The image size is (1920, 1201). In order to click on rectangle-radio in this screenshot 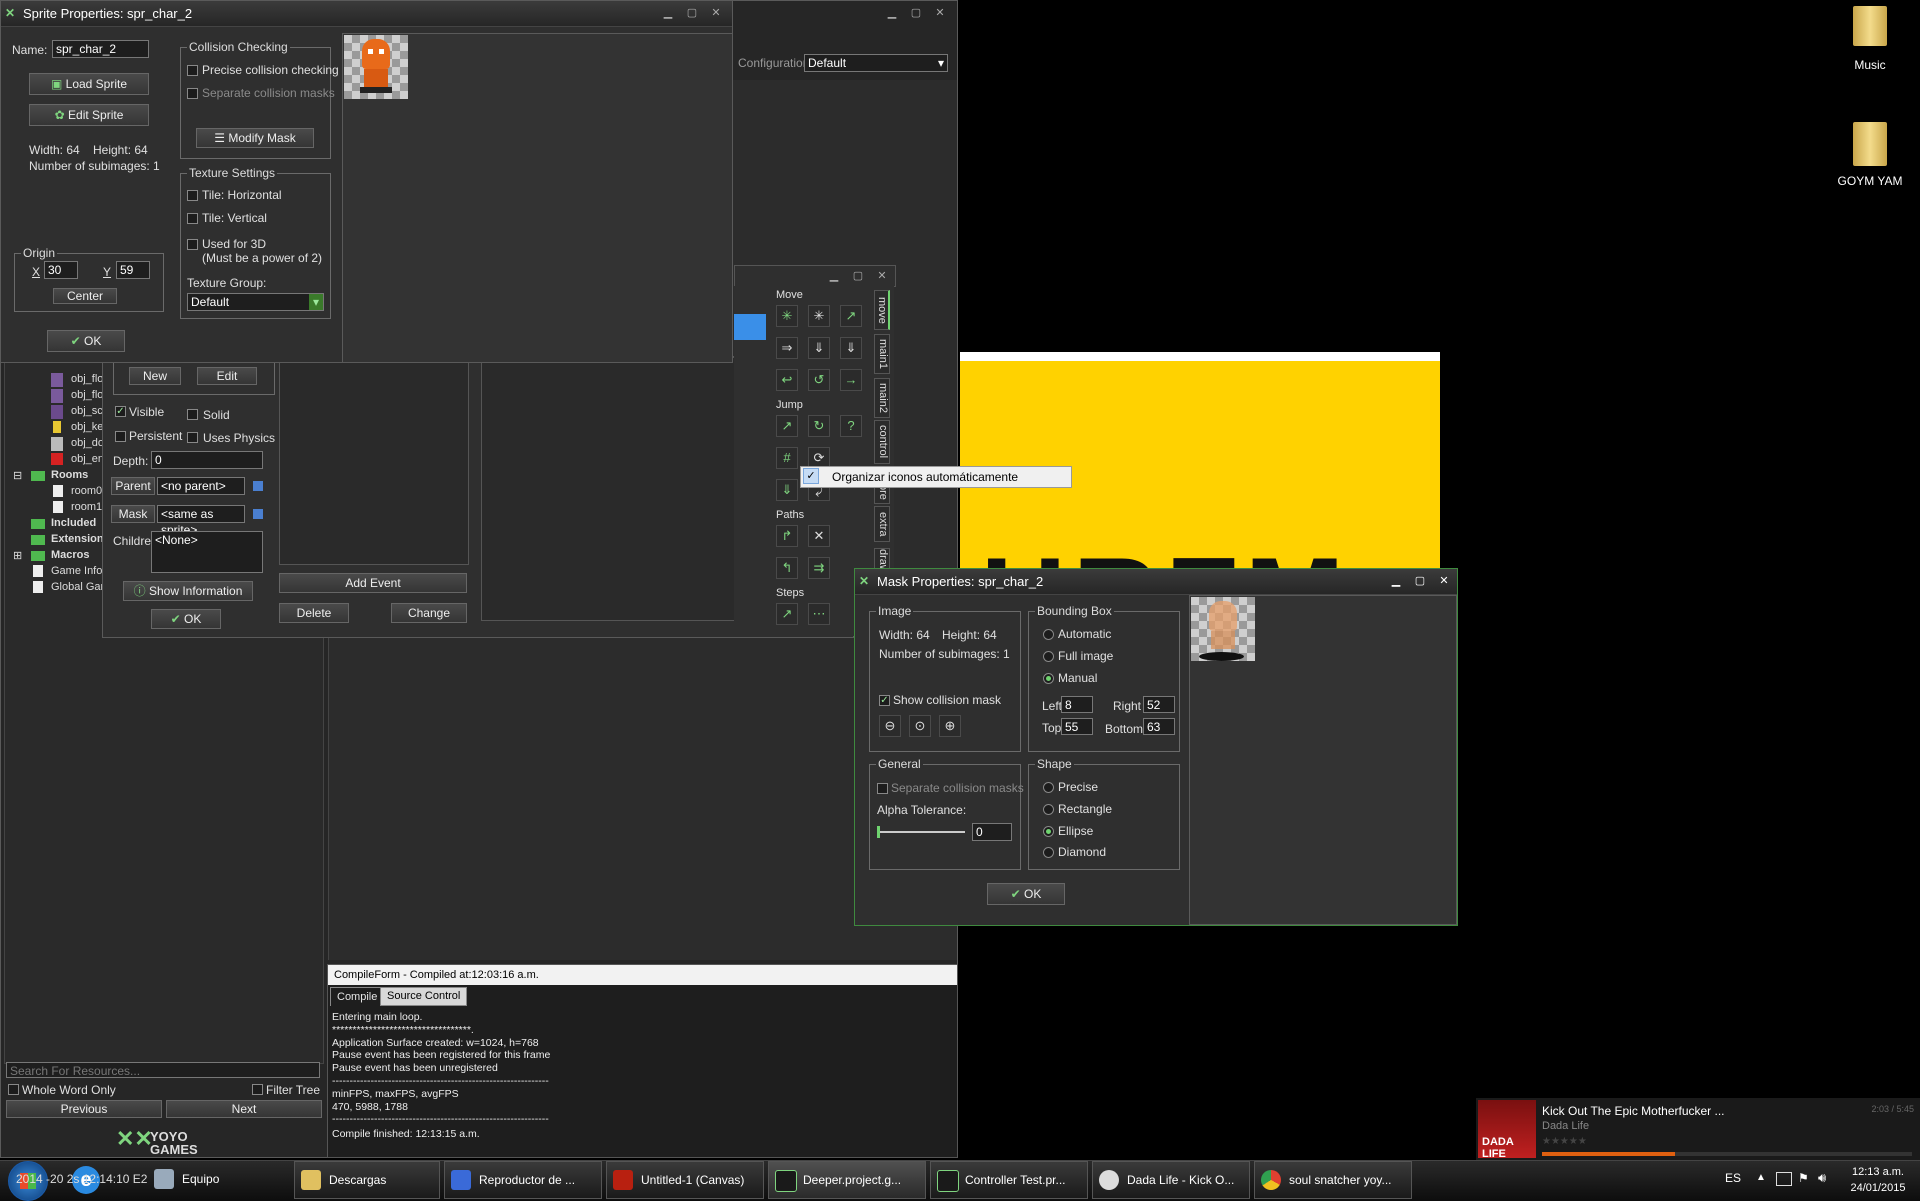, I will do `click(1048, 809)`.